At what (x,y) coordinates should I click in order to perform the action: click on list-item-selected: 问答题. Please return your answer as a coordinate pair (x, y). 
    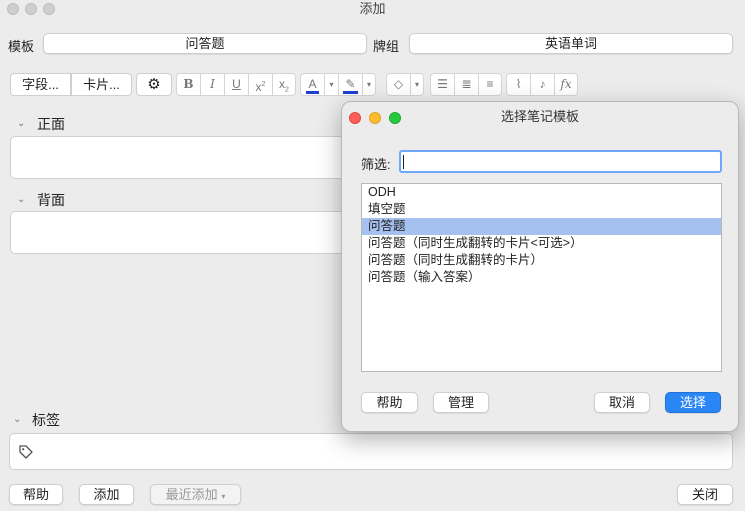
    Looking at the image, I should click on (541, 226).